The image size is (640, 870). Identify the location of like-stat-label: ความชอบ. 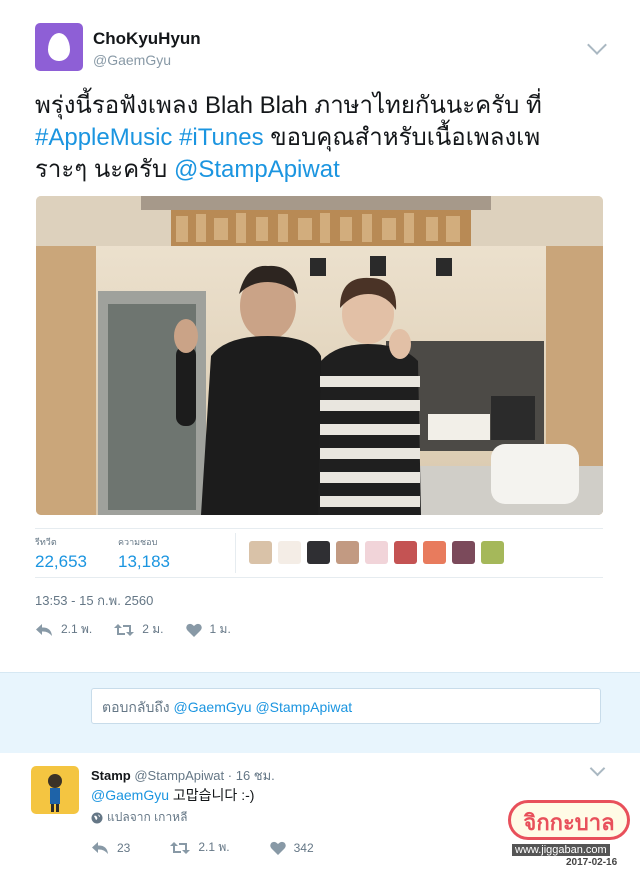
(138, 542).